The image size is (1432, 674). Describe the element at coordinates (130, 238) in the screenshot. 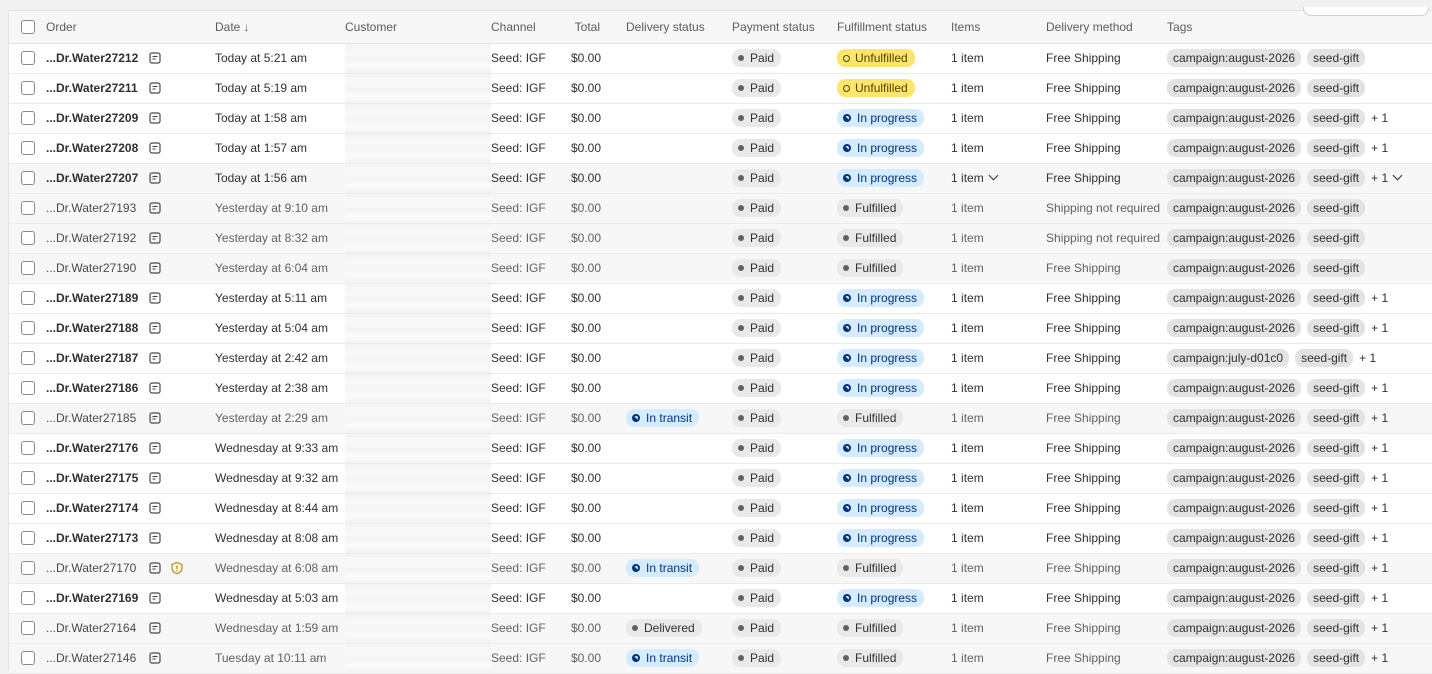

I see `order-cell: ...Dr.Water27192` at that location.